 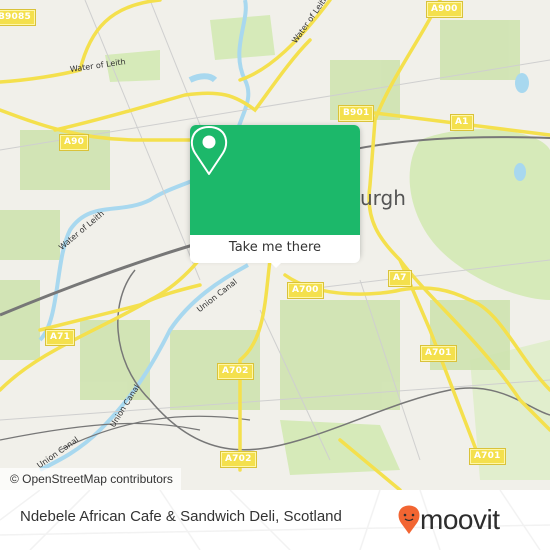 What do you see at coordinates (276, 264) in the screenshot?
I see `popup-arrow` at bounding box center [276, 264].